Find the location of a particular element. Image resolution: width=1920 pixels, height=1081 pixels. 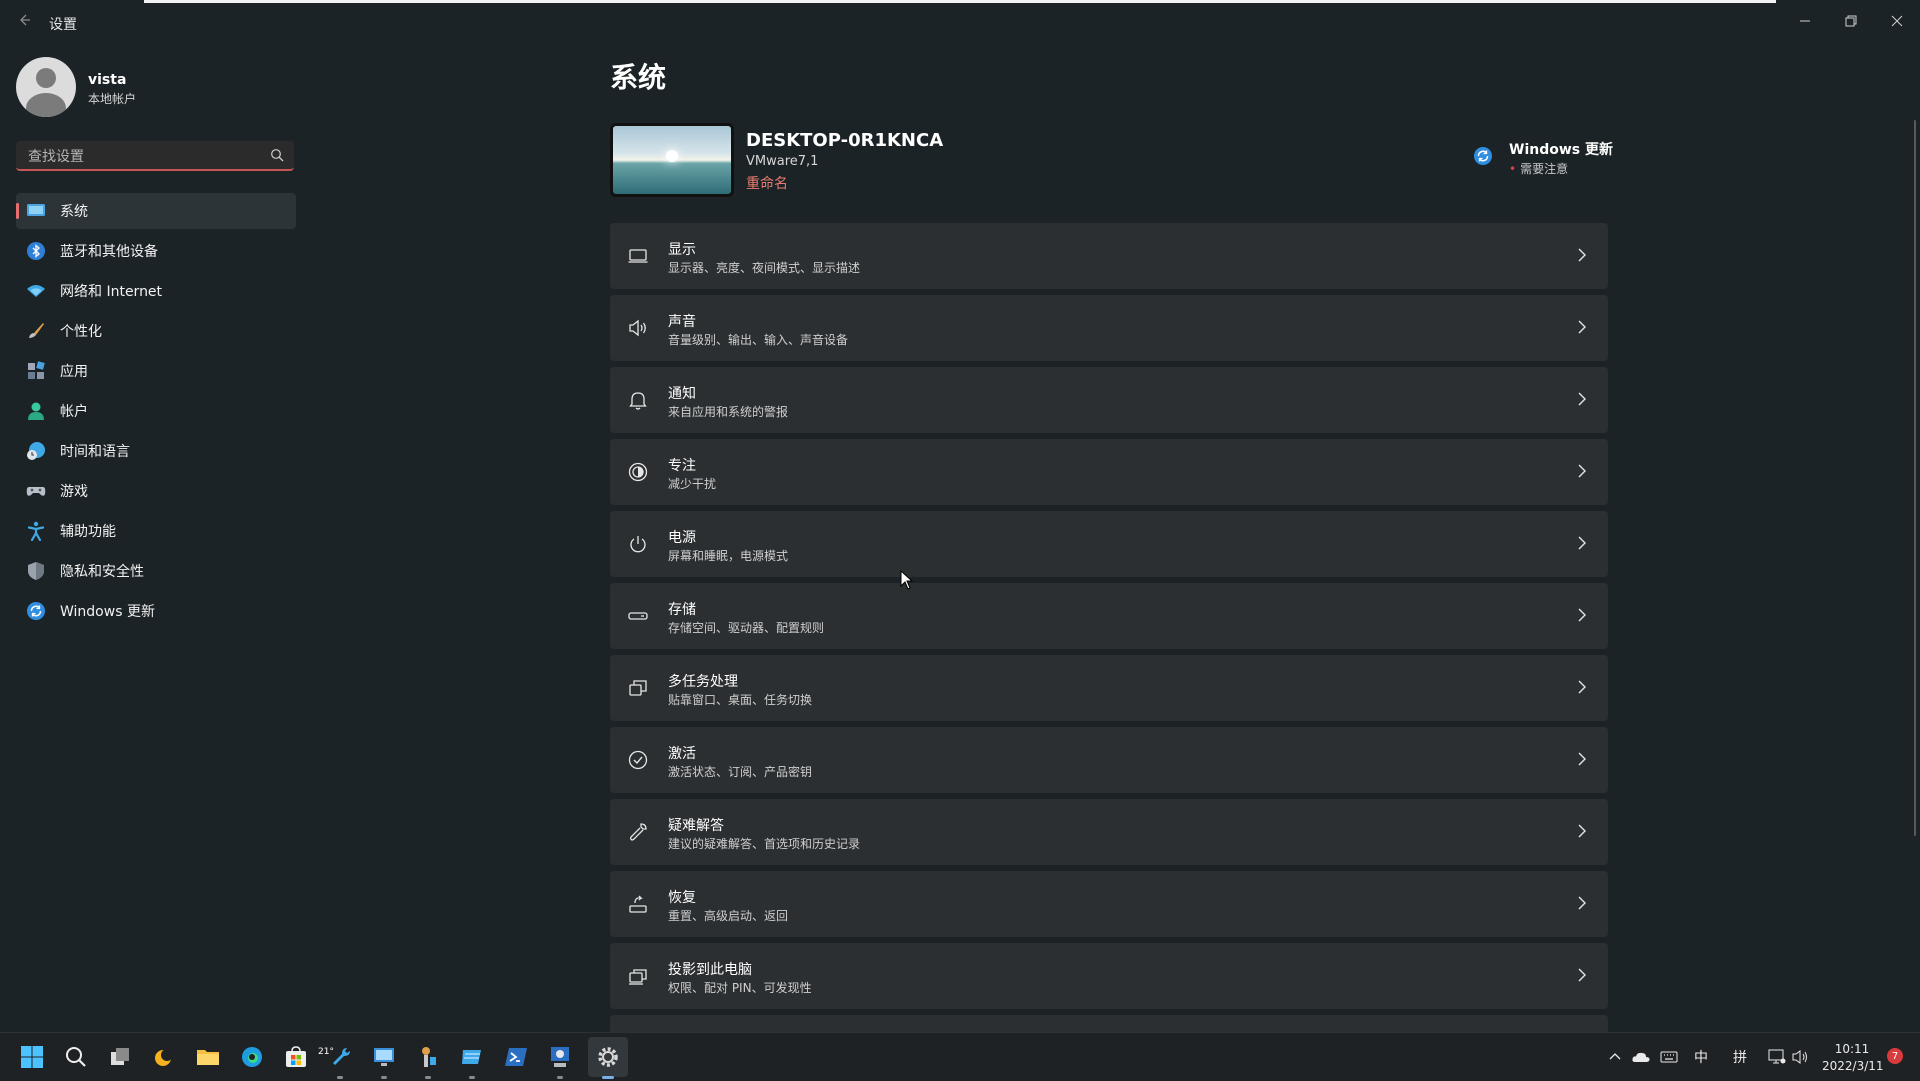

card-subtitle: 显示器、亮度、夜间模式、显示描述 is located at coordinates (764, 268).